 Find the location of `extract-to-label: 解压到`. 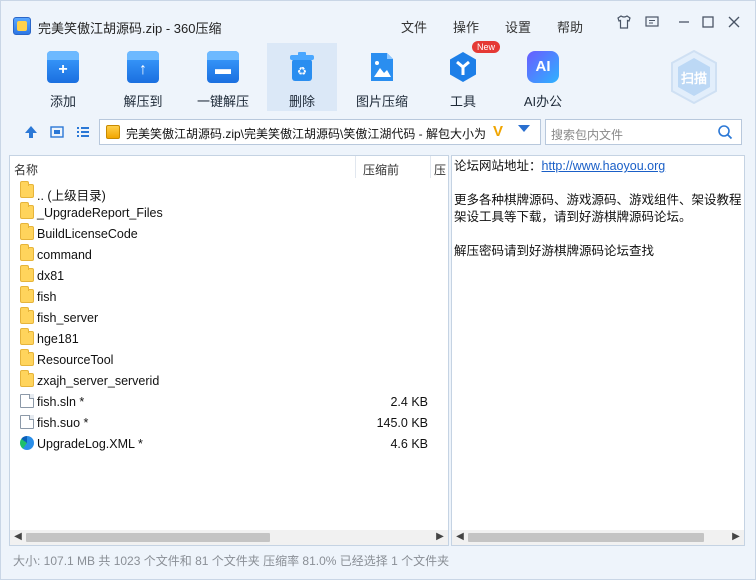

extract-to-label: 解压到 is located at coordinates (143, 101).